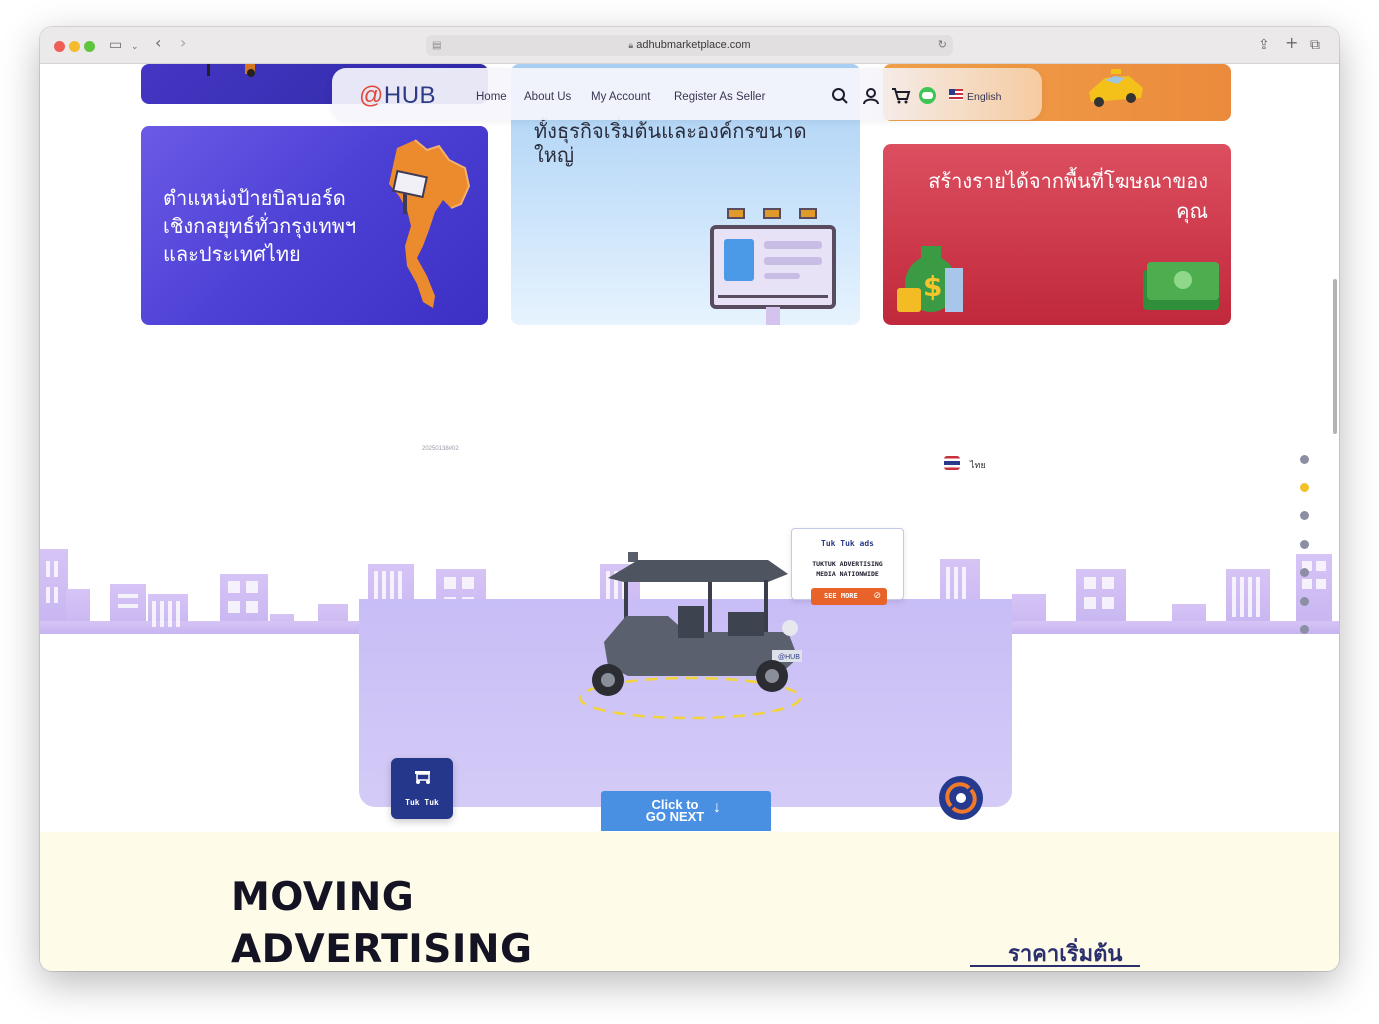 Image resolution: width=1379 pixels, height=1024 pixels. Describe the element at coordinates (952, 463) in the screenshot. I see `thai-flag-icon` at that location.